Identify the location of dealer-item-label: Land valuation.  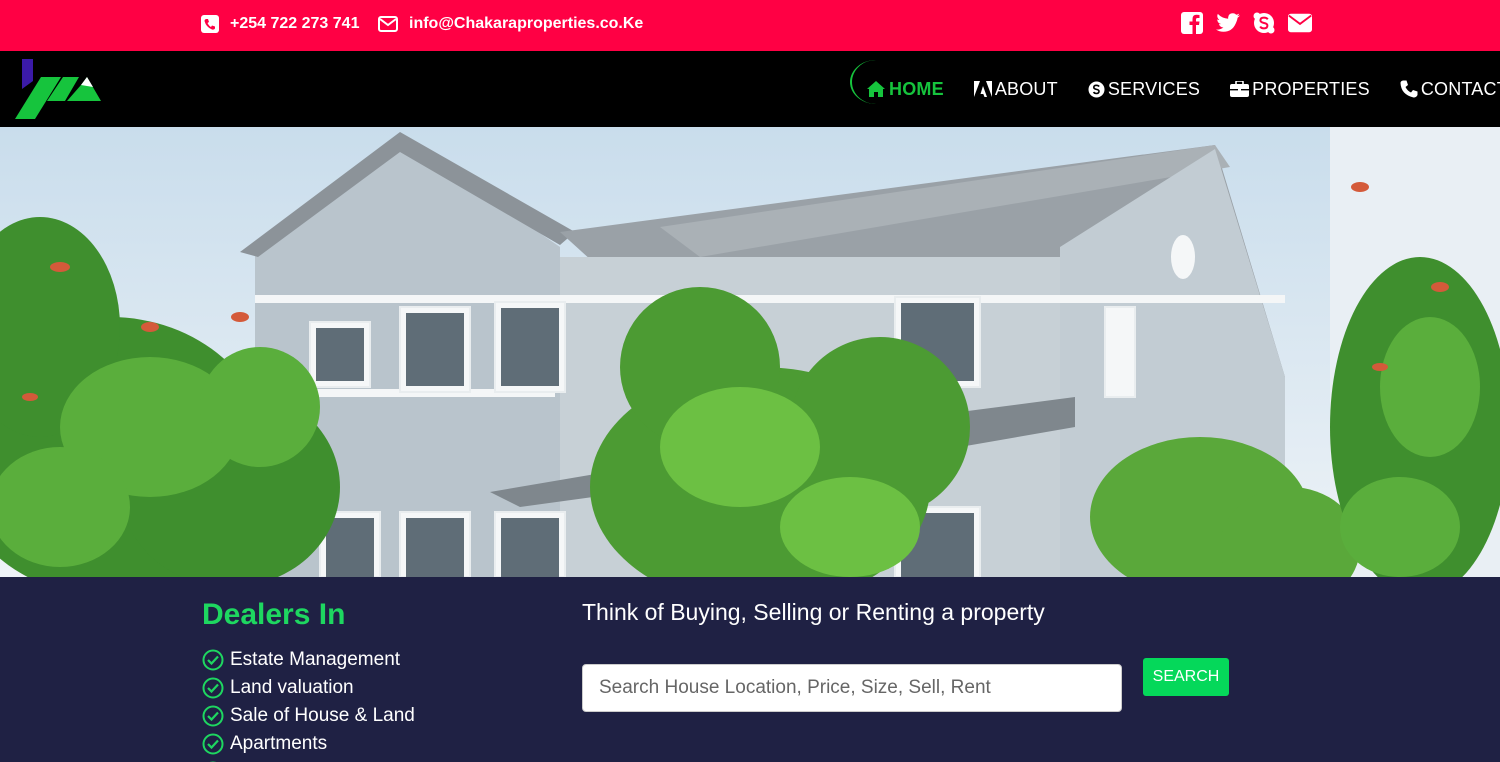
(292, 687).